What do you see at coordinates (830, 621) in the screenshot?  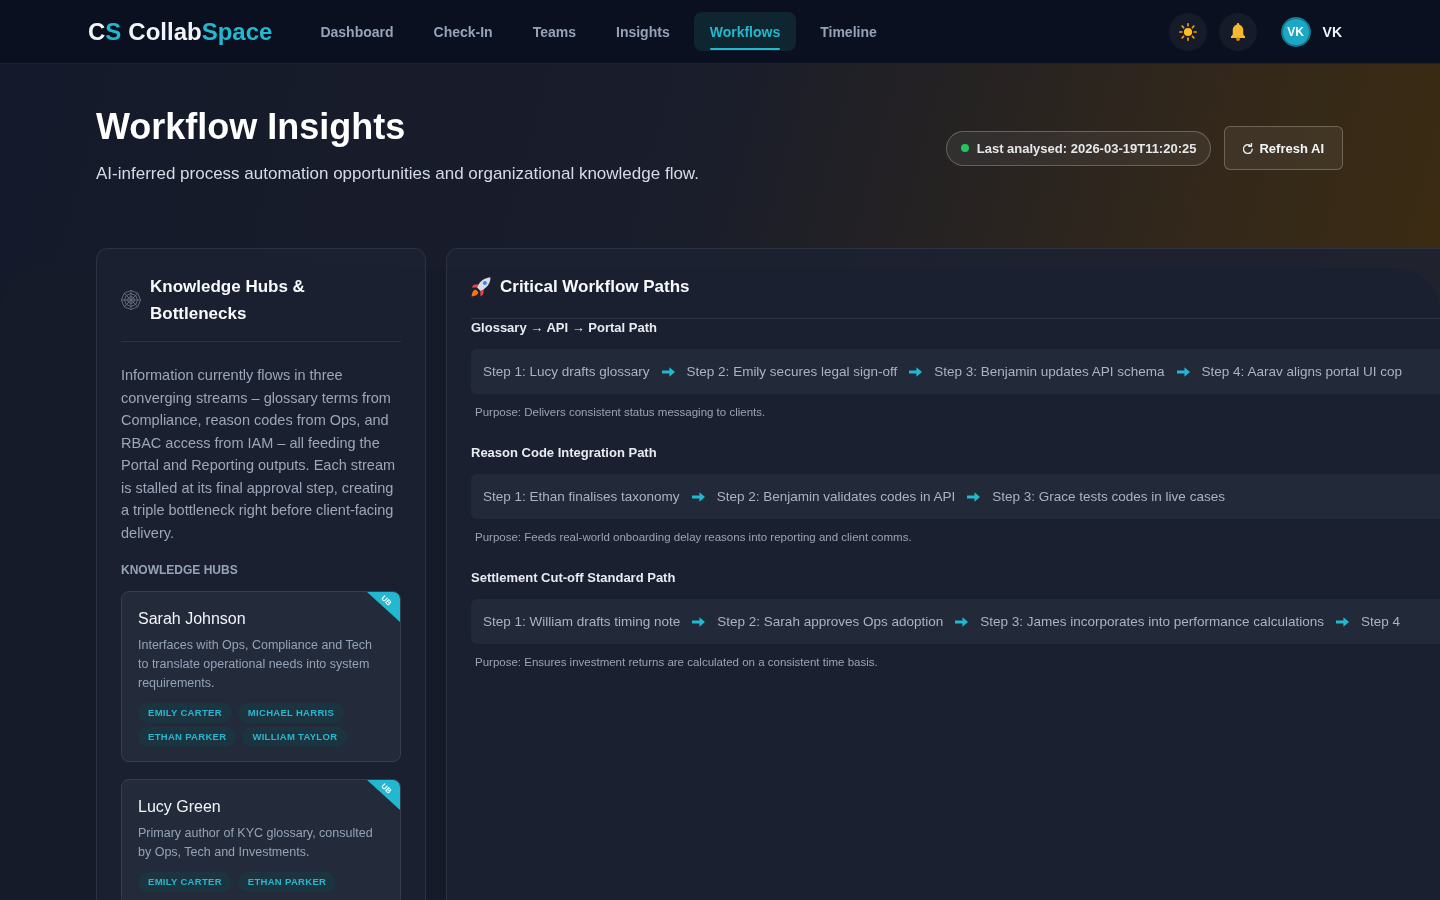 I see `step-label: Step 2: Sarah approves Ops adoption` at bounding box center [830, 621].